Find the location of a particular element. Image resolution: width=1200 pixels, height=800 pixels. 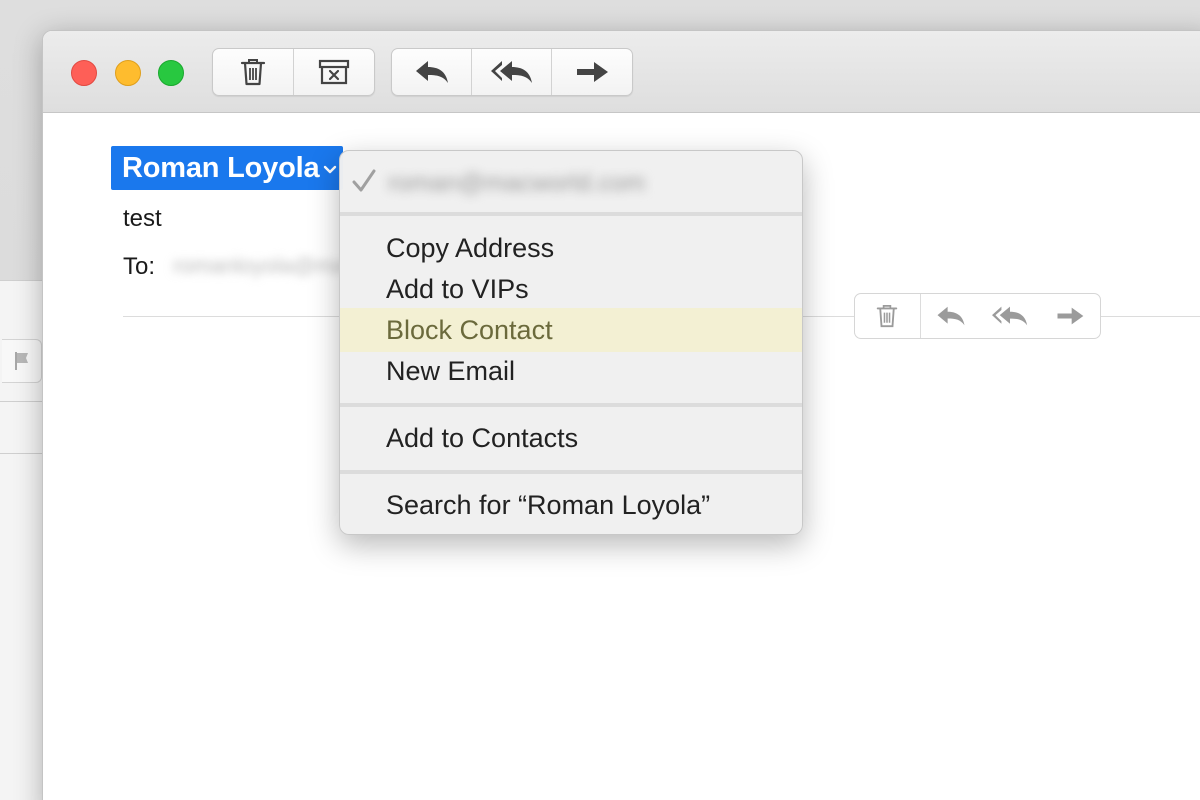

checkmark-icon is located at coordinates (364, 181).